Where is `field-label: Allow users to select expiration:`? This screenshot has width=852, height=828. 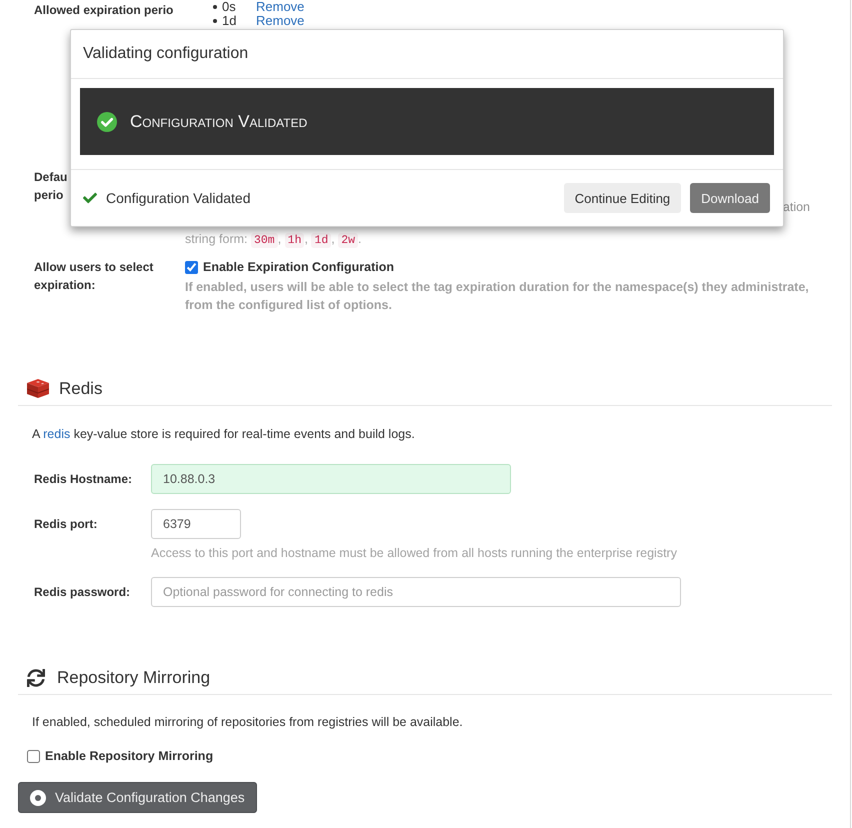
field-label: Allow users to select expiration: is located at coordinates (94, 276).